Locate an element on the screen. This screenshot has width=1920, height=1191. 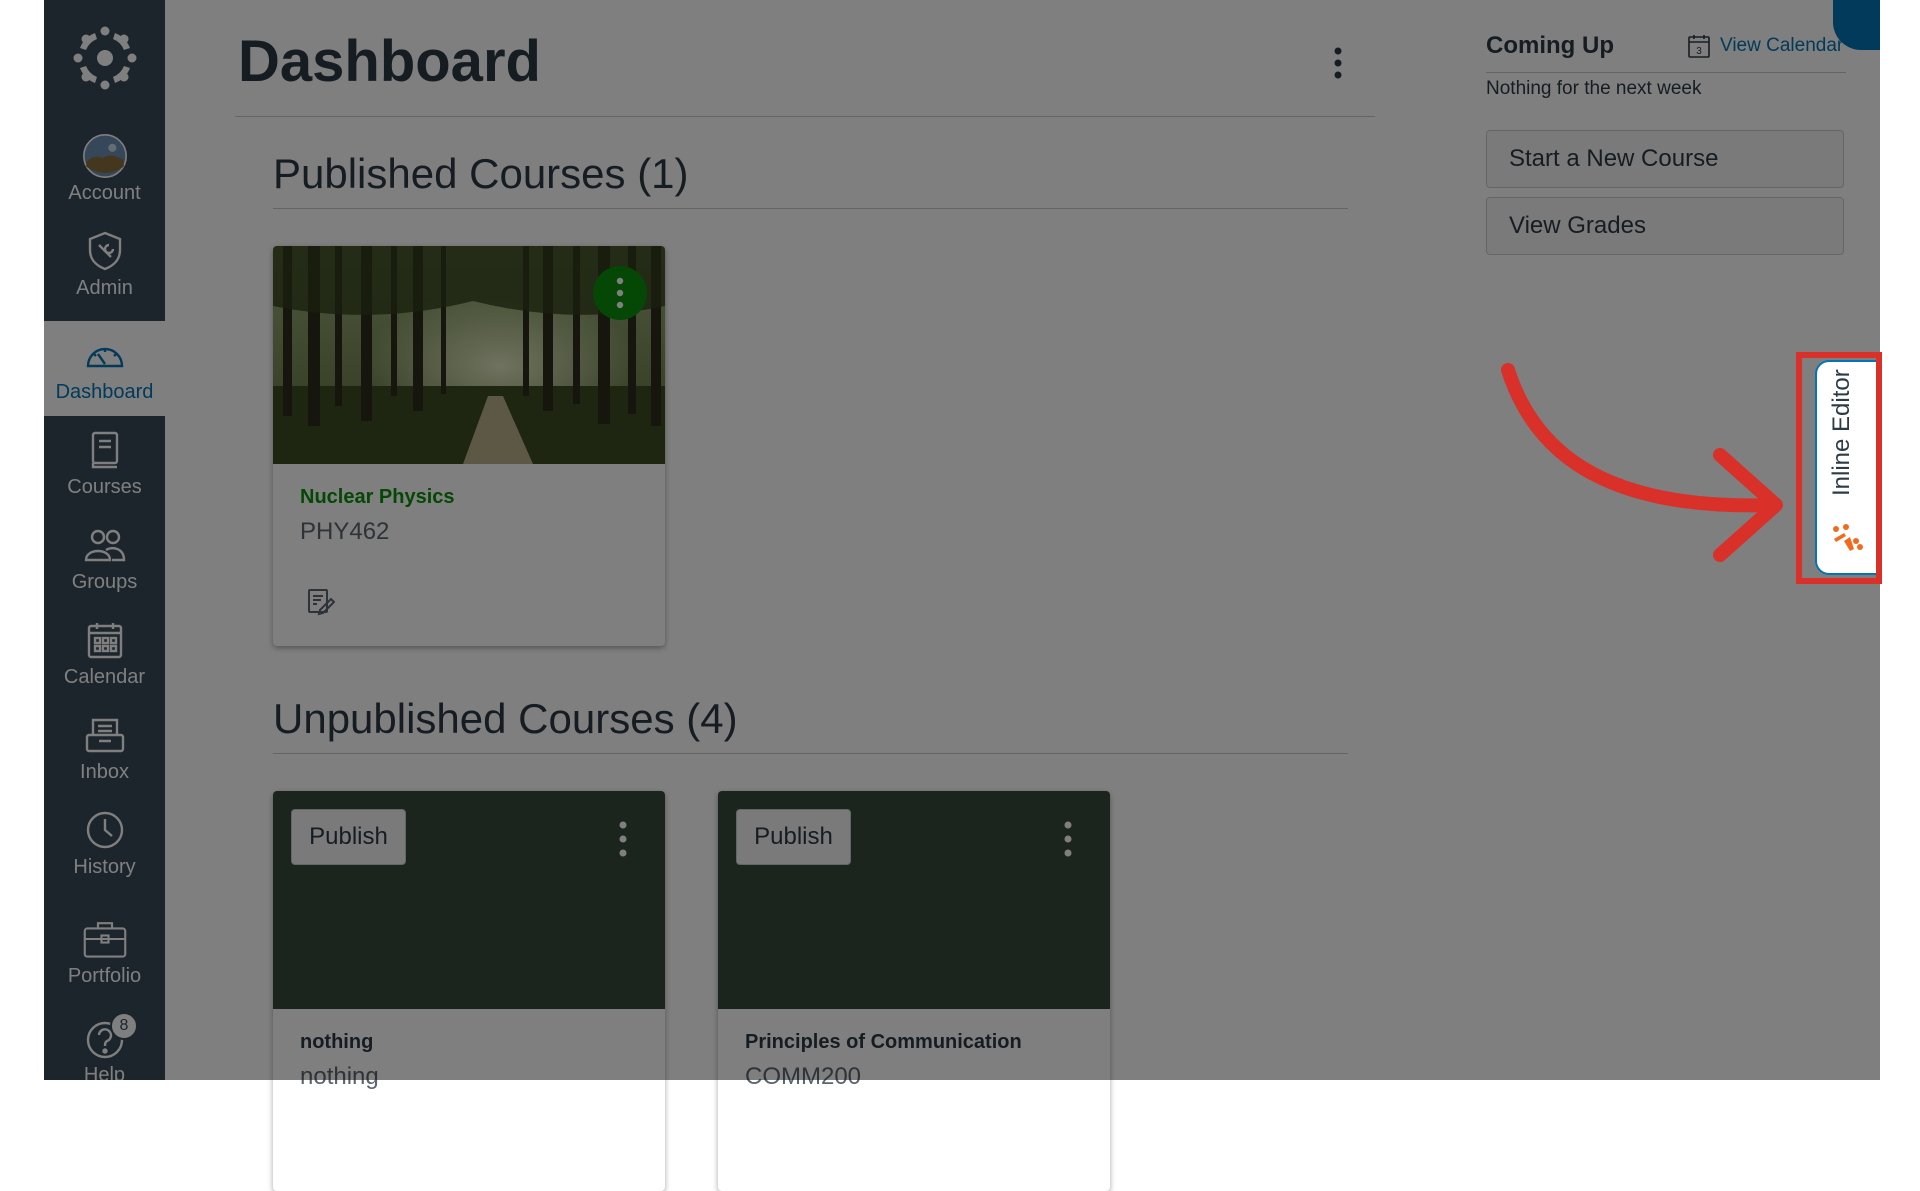
dashboard-options-menu is located at coordinates (1338, 63).